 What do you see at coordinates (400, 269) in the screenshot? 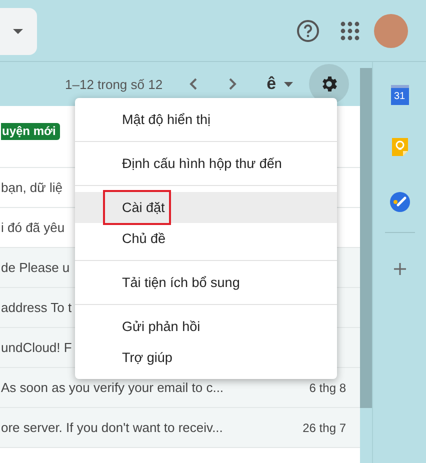
I see `add-icon` at bounding box center [400, 269].